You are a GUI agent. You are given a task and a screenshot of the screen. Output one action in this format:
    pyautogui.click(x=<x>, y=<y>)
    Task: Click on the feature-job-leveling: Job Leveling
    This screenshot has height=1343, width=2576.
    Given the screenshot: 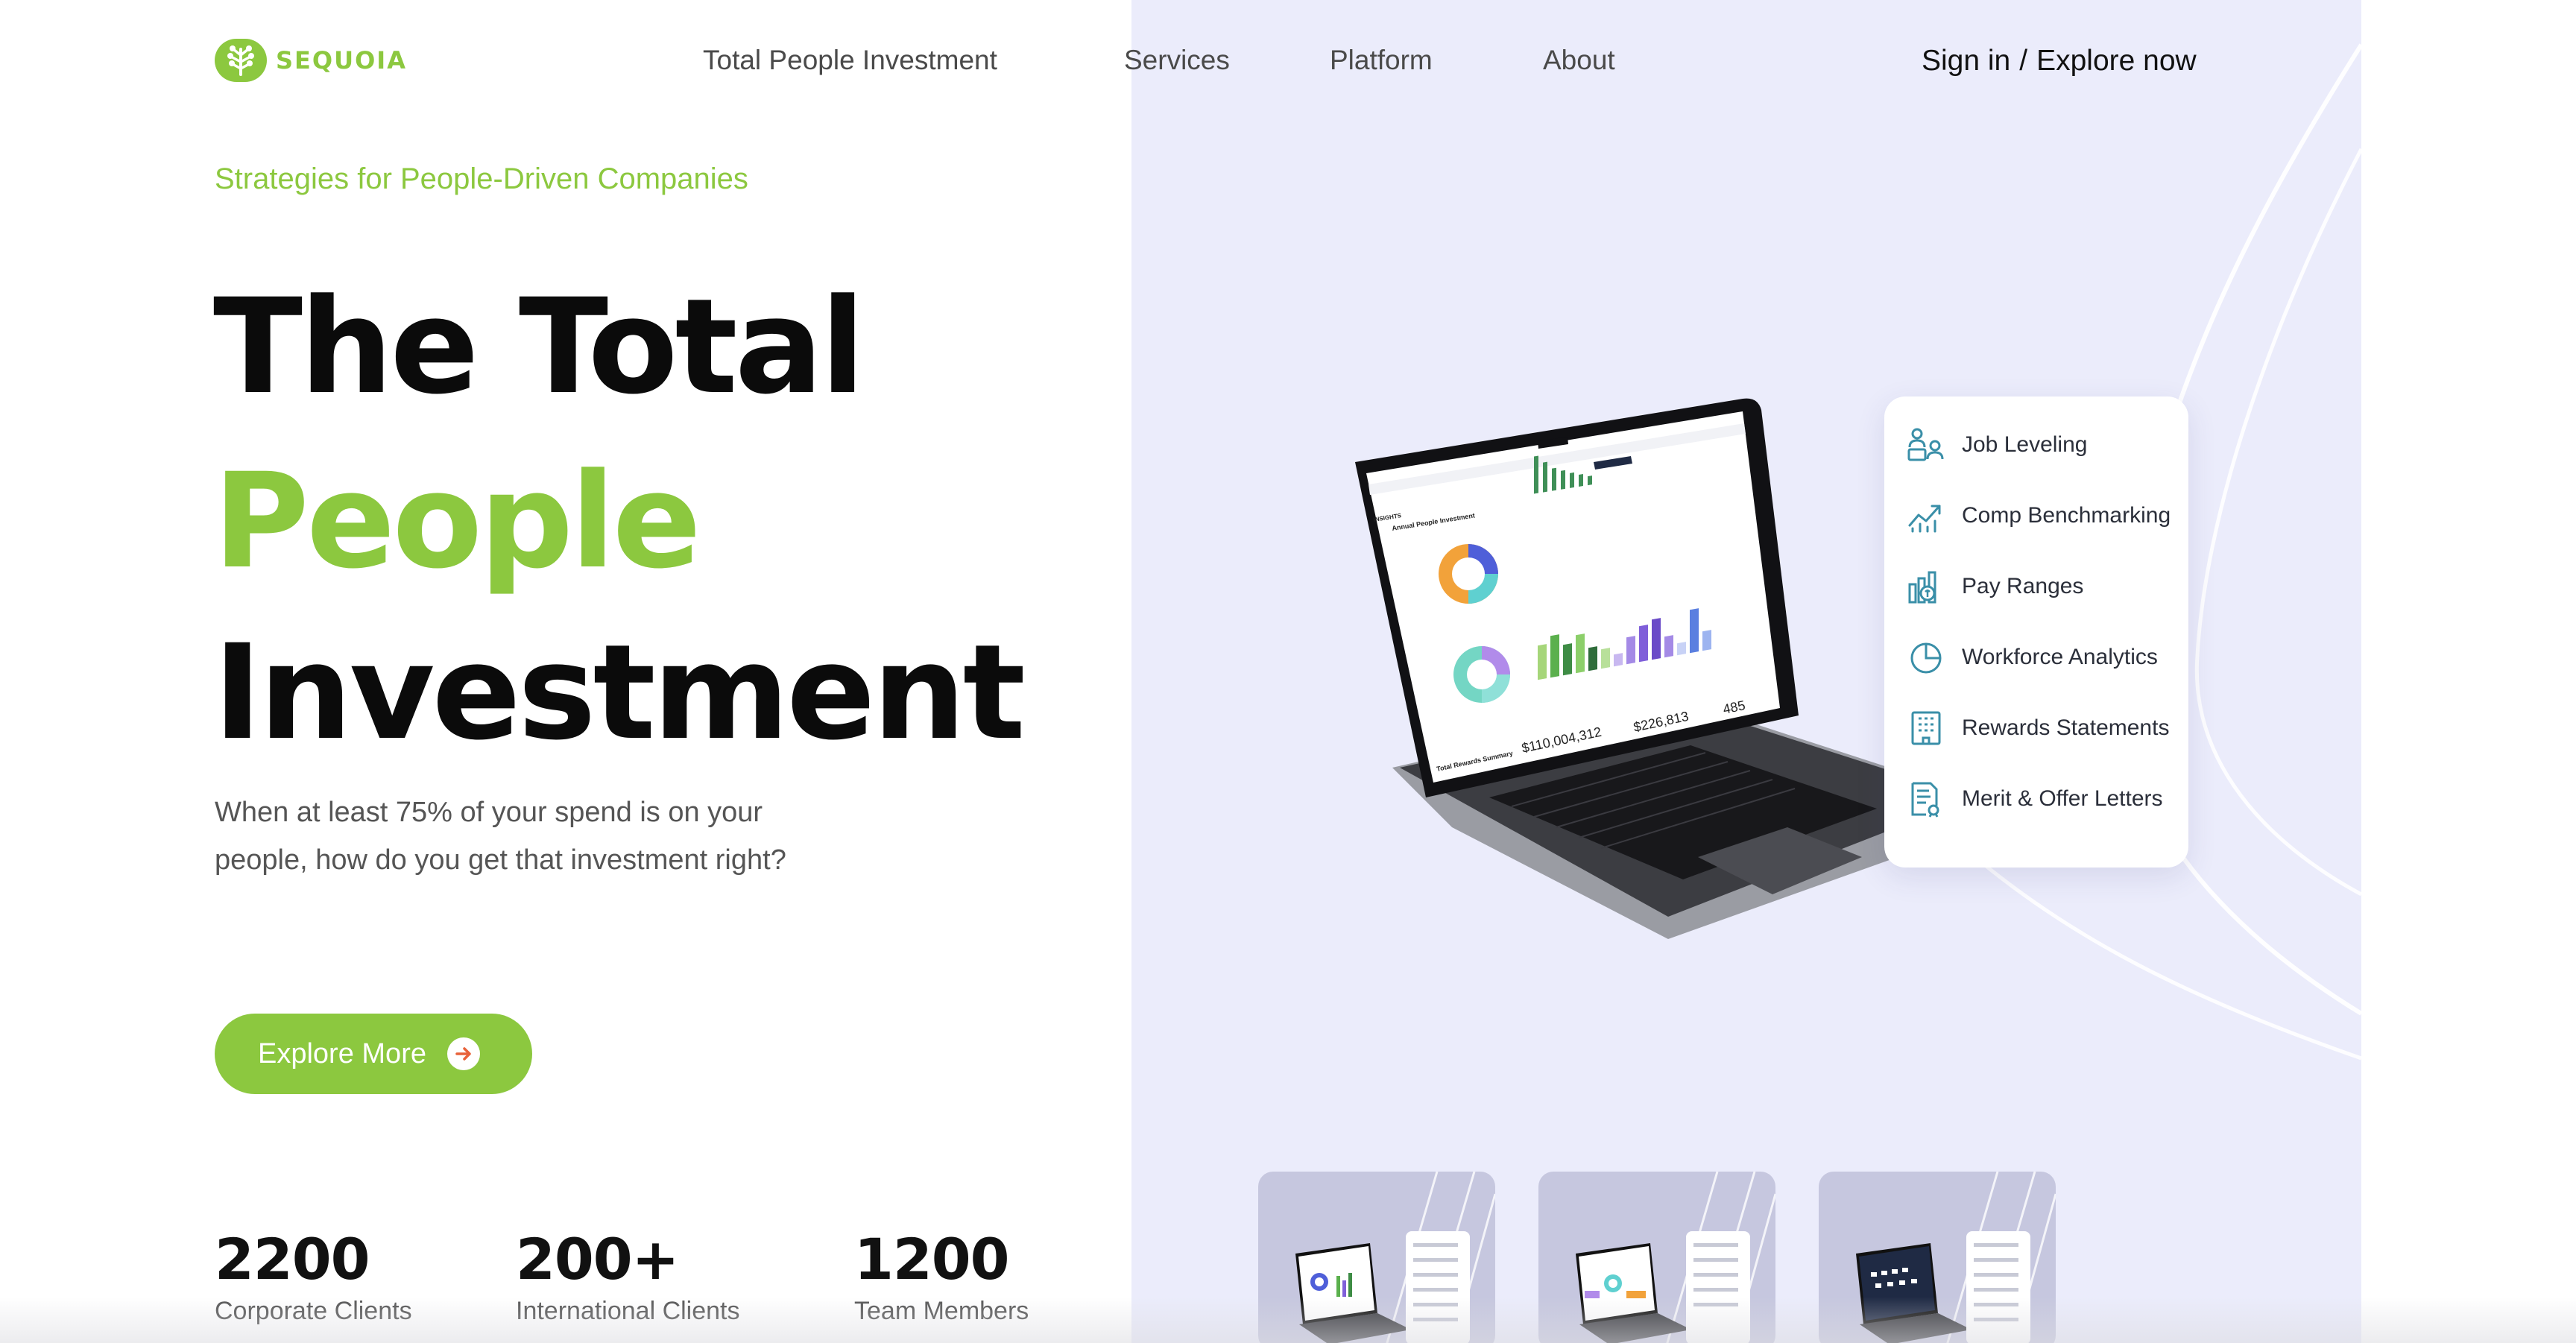 What is the action you would take?
    pyautogui.click(x=2047, y=445)
    